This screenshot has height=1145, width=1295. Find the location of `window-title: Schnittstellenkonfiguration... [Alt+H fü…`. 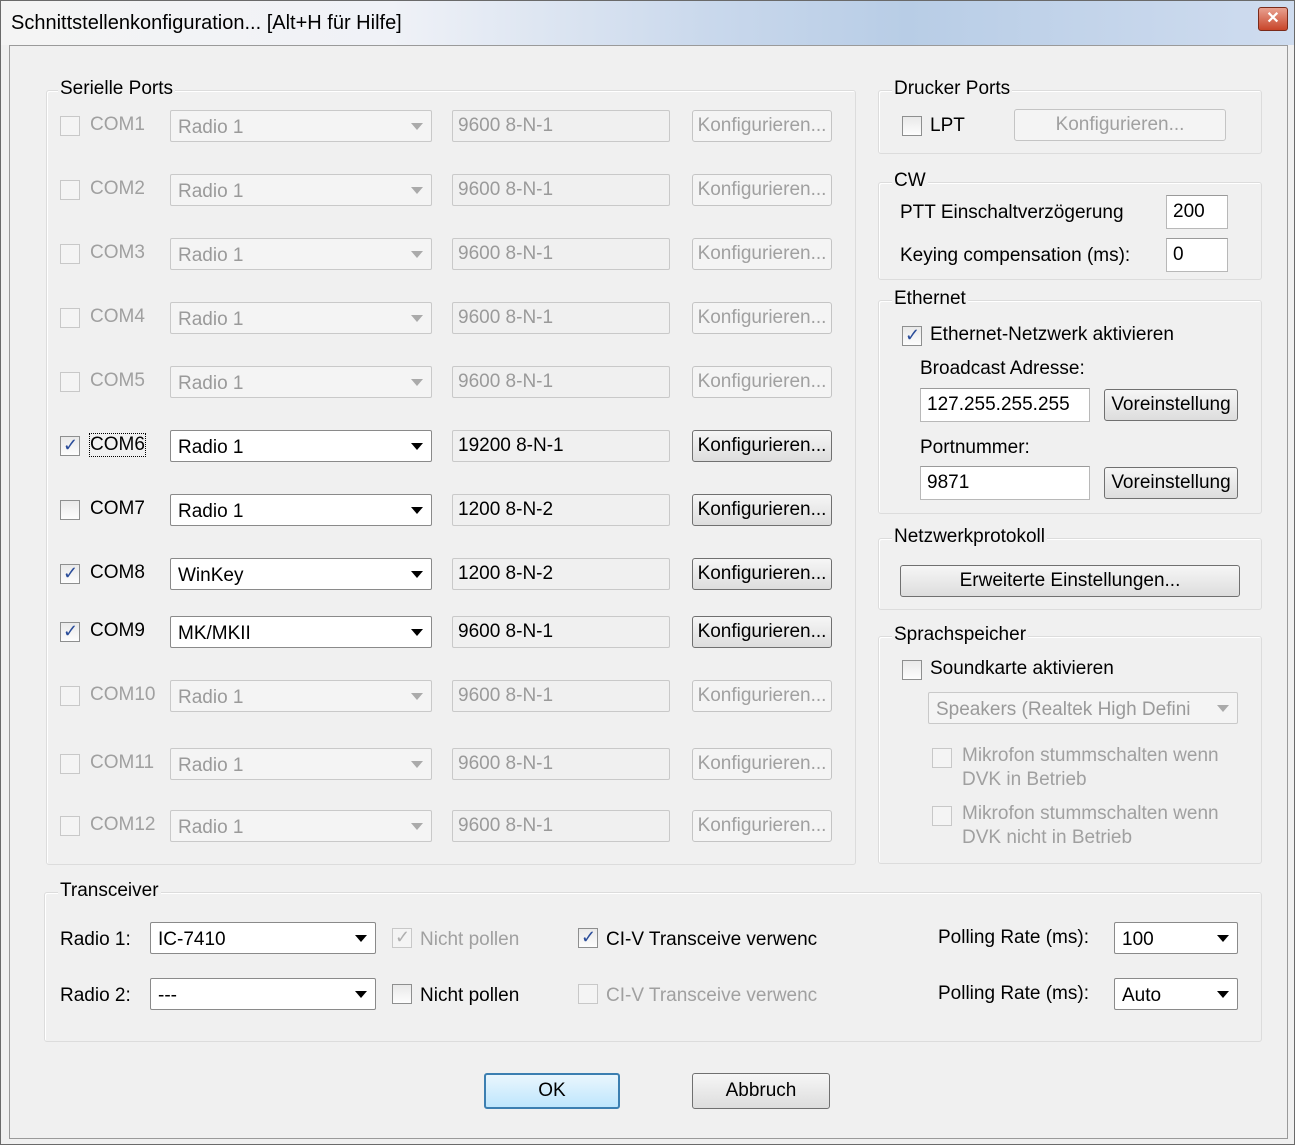

window-title: Schnittstellenkonfiguration... [Alt+H fü… is located at coordinates (206, 23).